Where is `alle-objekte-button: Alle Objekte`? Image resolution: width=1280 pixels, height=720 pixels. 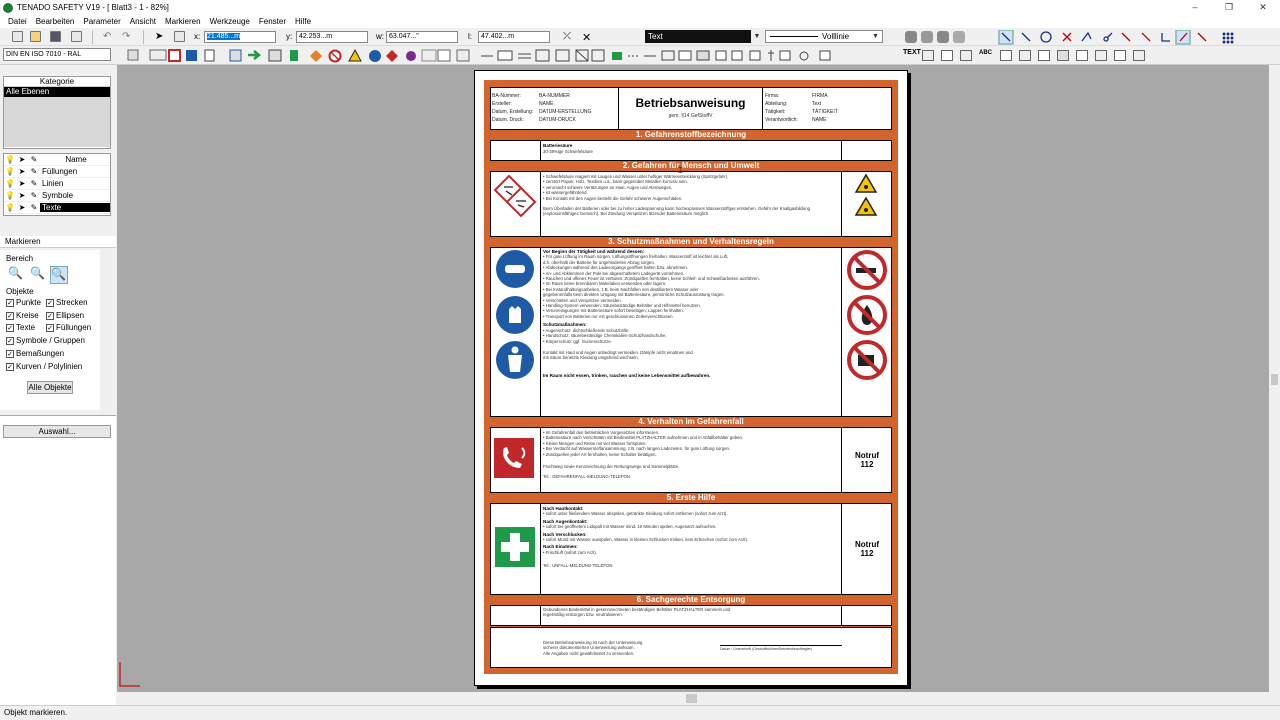 alle-objekte-button: Alle Objekte is located at coordinates (50, 387).